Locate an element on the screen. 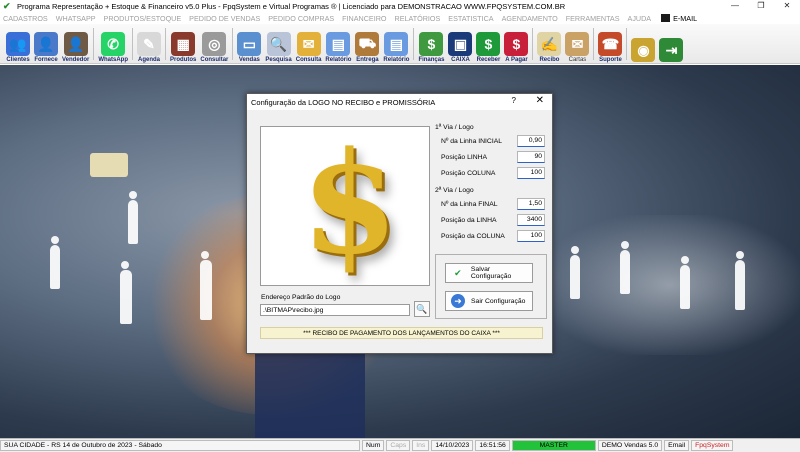  time-status: 16:51:56 is located at coordinates (492, 445).